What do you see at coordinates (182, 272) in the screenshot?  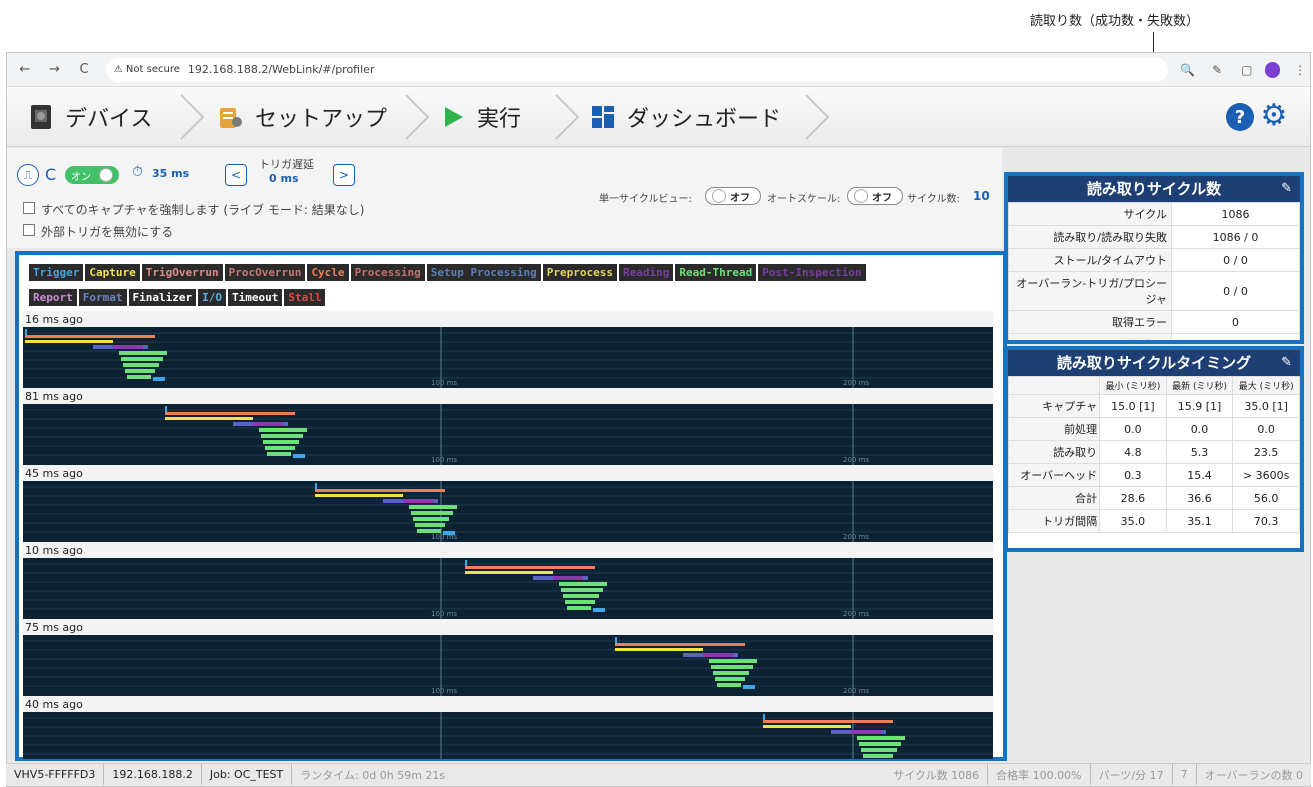 I see `legend-item: TrigOverrun` at bounding box center [182, 272].